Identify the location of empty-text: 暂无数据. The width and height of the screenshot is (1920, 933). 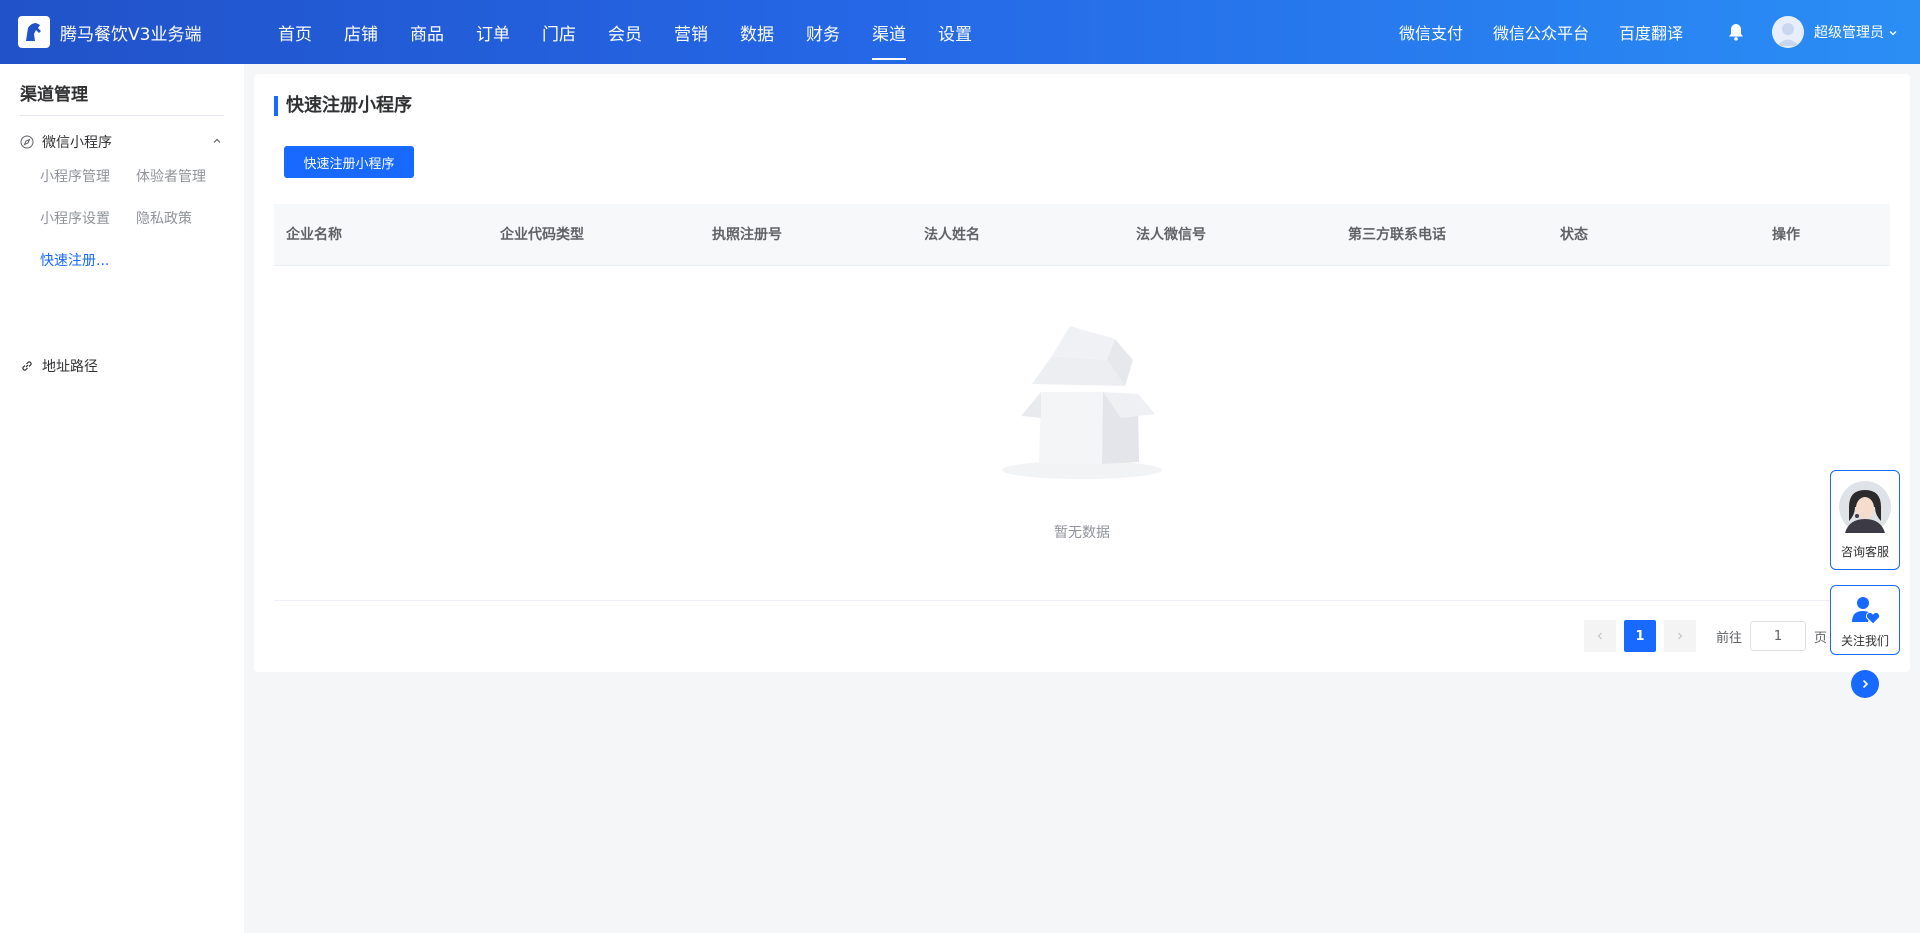
(1082, 533).